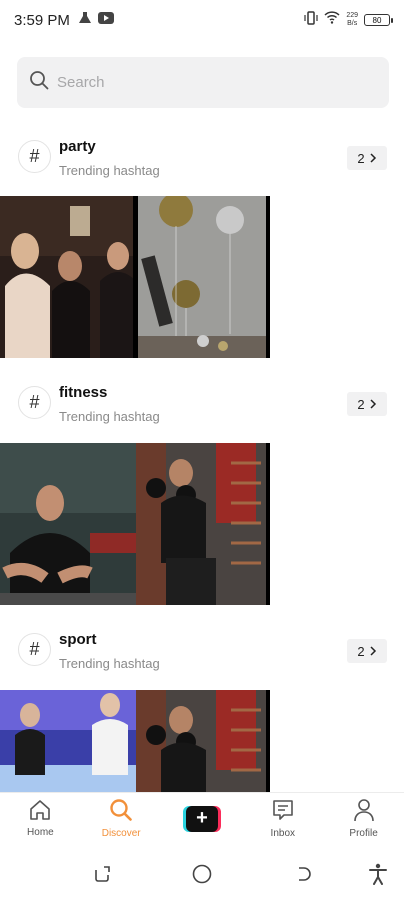  I want to click on nav-inbox-label: Inbox, so click(283, 833).